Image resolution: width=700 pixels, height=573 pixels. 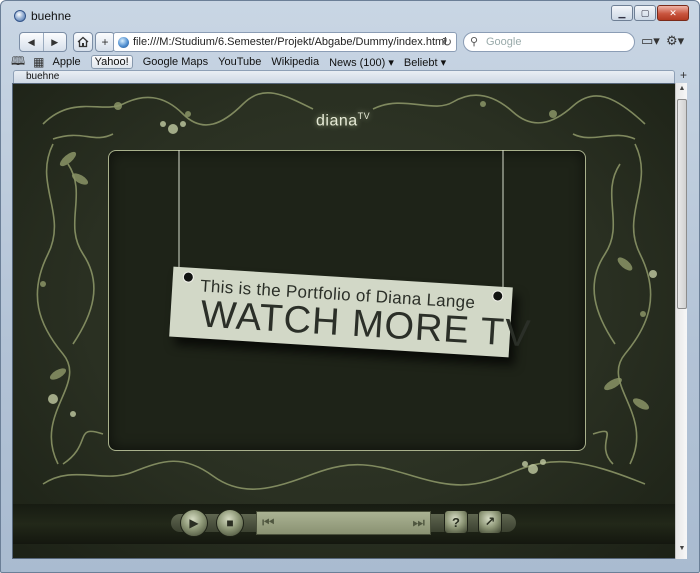 I want to click on bookmark-youtube: YouTube, so click(x=239, y=62).